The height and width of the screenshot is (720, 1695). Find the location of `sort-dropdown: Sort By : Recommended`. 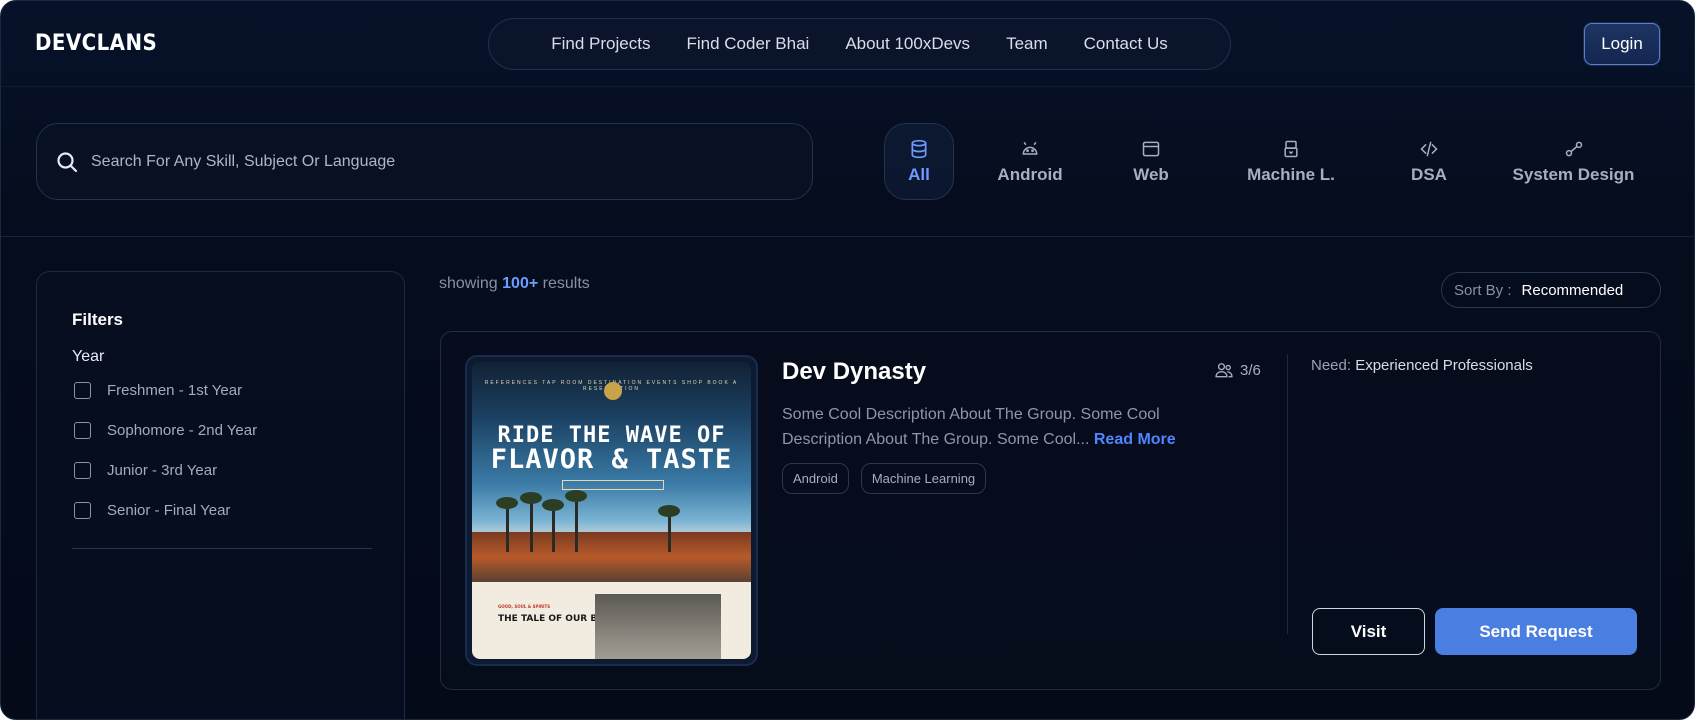

sort-dropdown: Sort By : Recommended is located at coordinates (1551, 290).